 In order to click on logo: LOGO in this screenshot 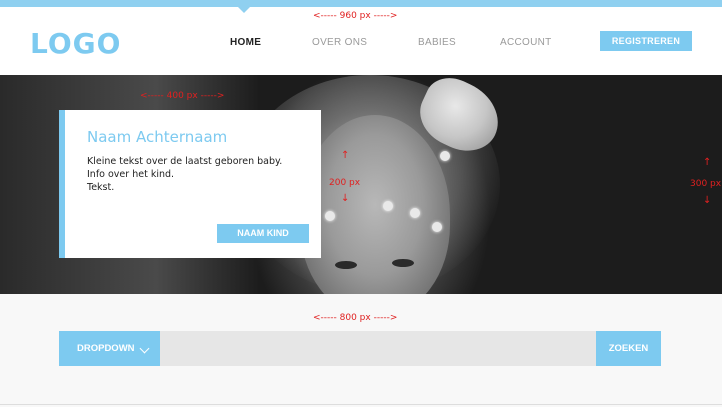, I will do `click(75, 43)`.